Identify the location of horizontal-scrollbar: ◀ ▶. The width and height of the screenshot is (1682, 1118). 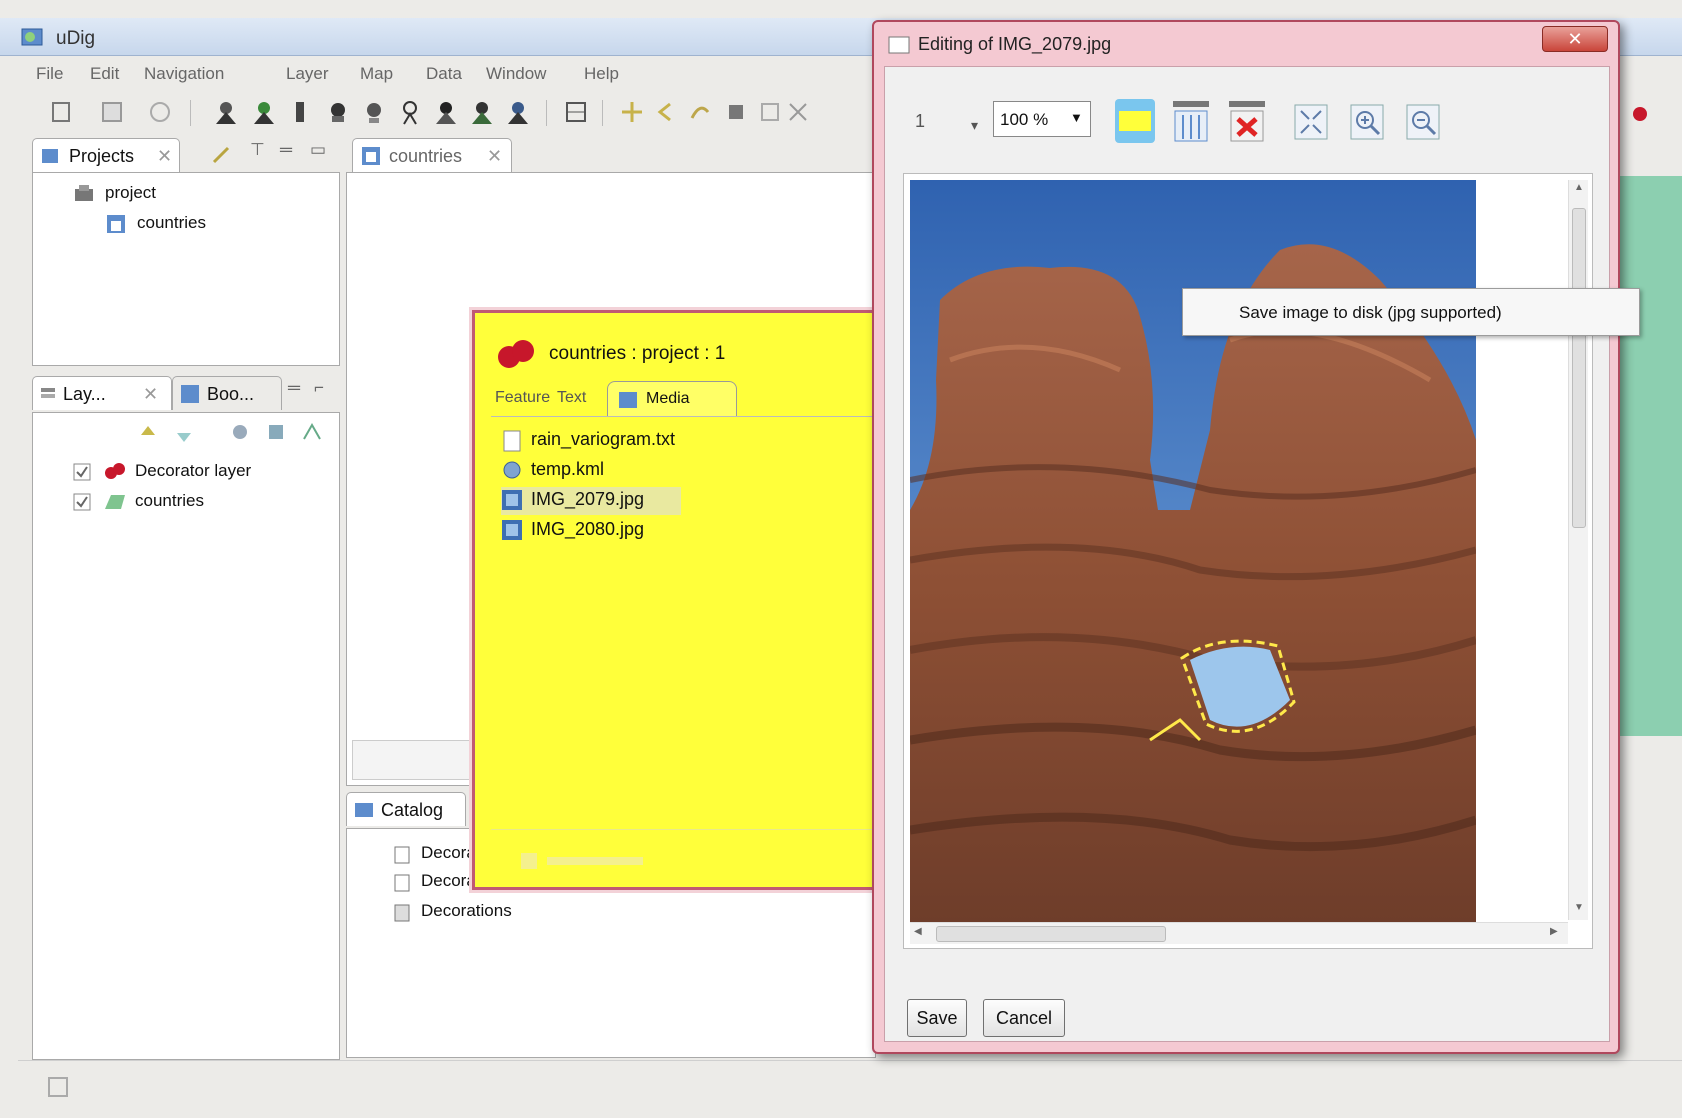
(1239, 933).